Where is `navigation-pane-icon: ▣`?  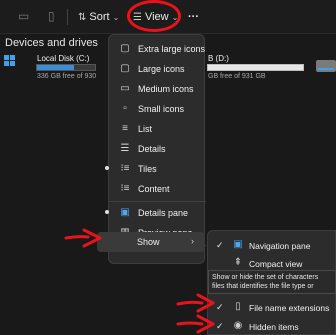 navigation-pane-icon: ▣ is located at coordinates (238, 244).